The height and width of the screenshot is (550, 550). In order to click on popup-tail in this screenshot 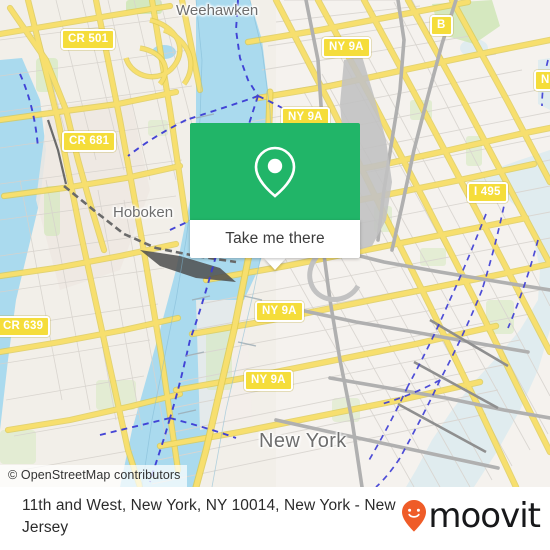, I will do `click(275, 264)`.